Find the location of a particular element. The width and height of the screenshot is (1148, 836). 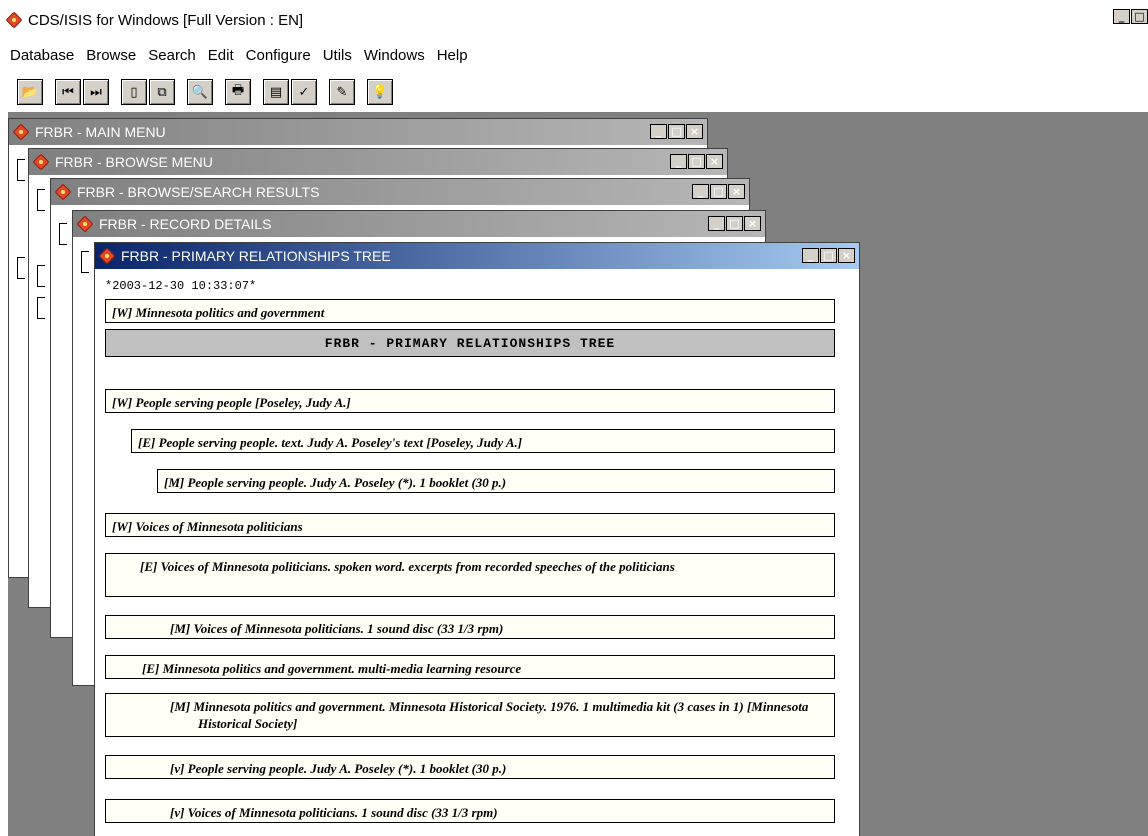

record-details-title: FRBR - RECORD DETAILS is located at coordinates (185, 224).